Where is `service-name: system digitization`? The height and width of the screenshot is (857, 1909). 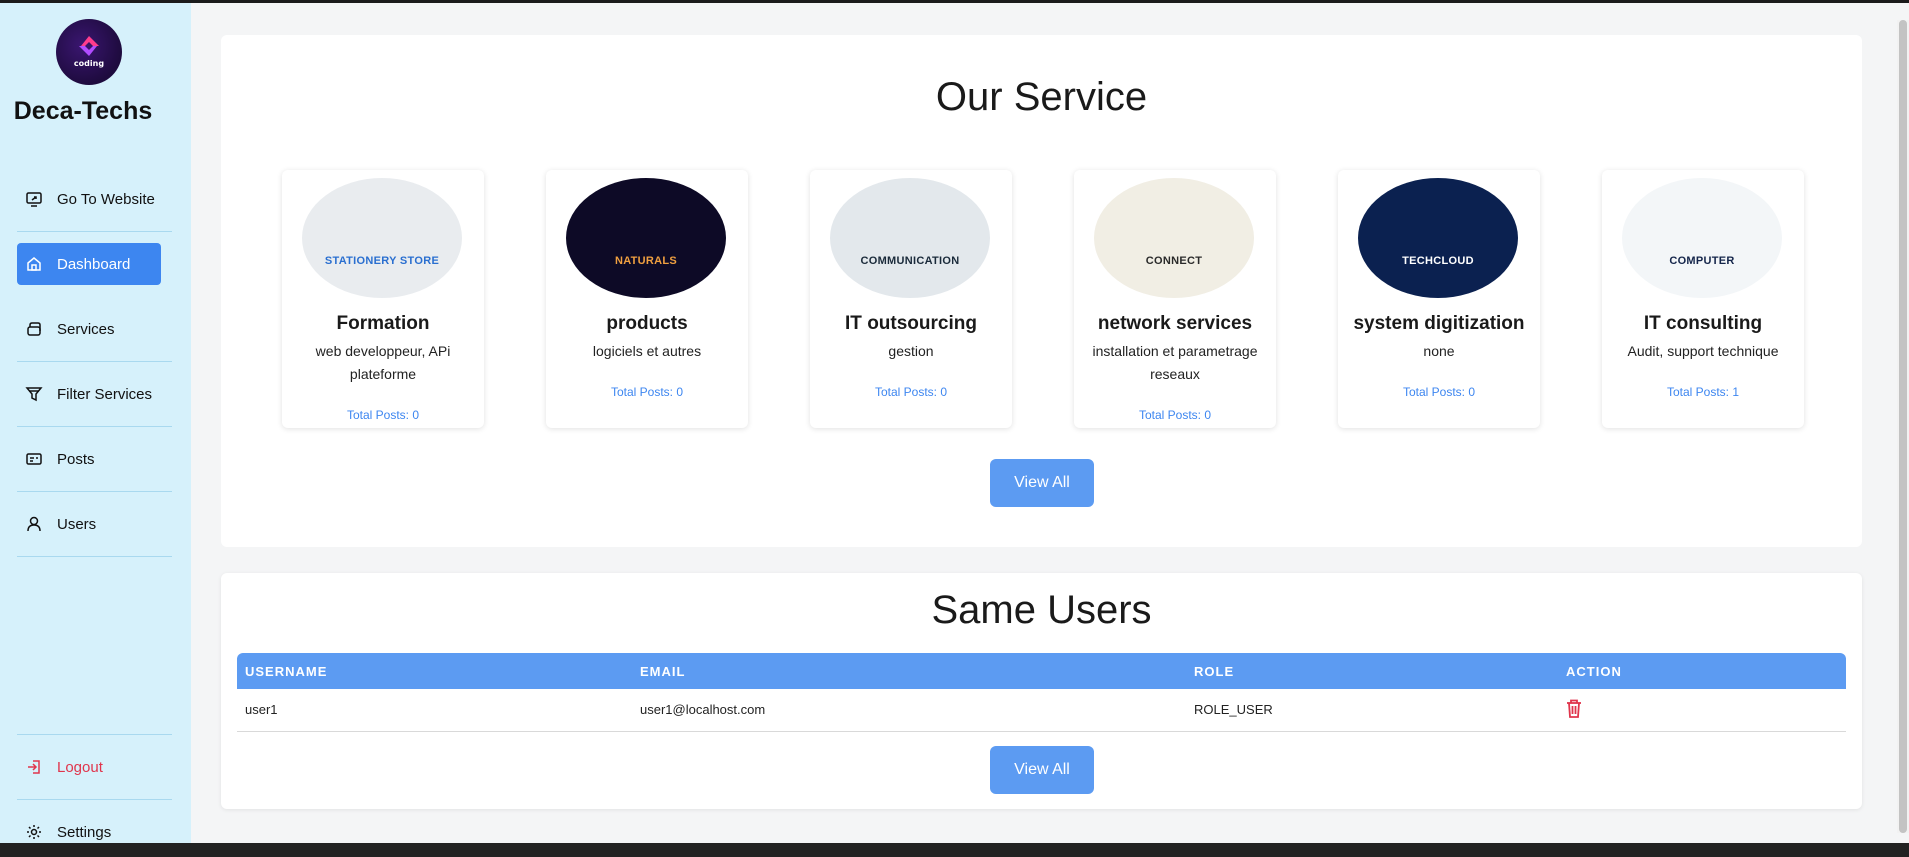
service-name: system digitization is located at coordinates (1439, 323).